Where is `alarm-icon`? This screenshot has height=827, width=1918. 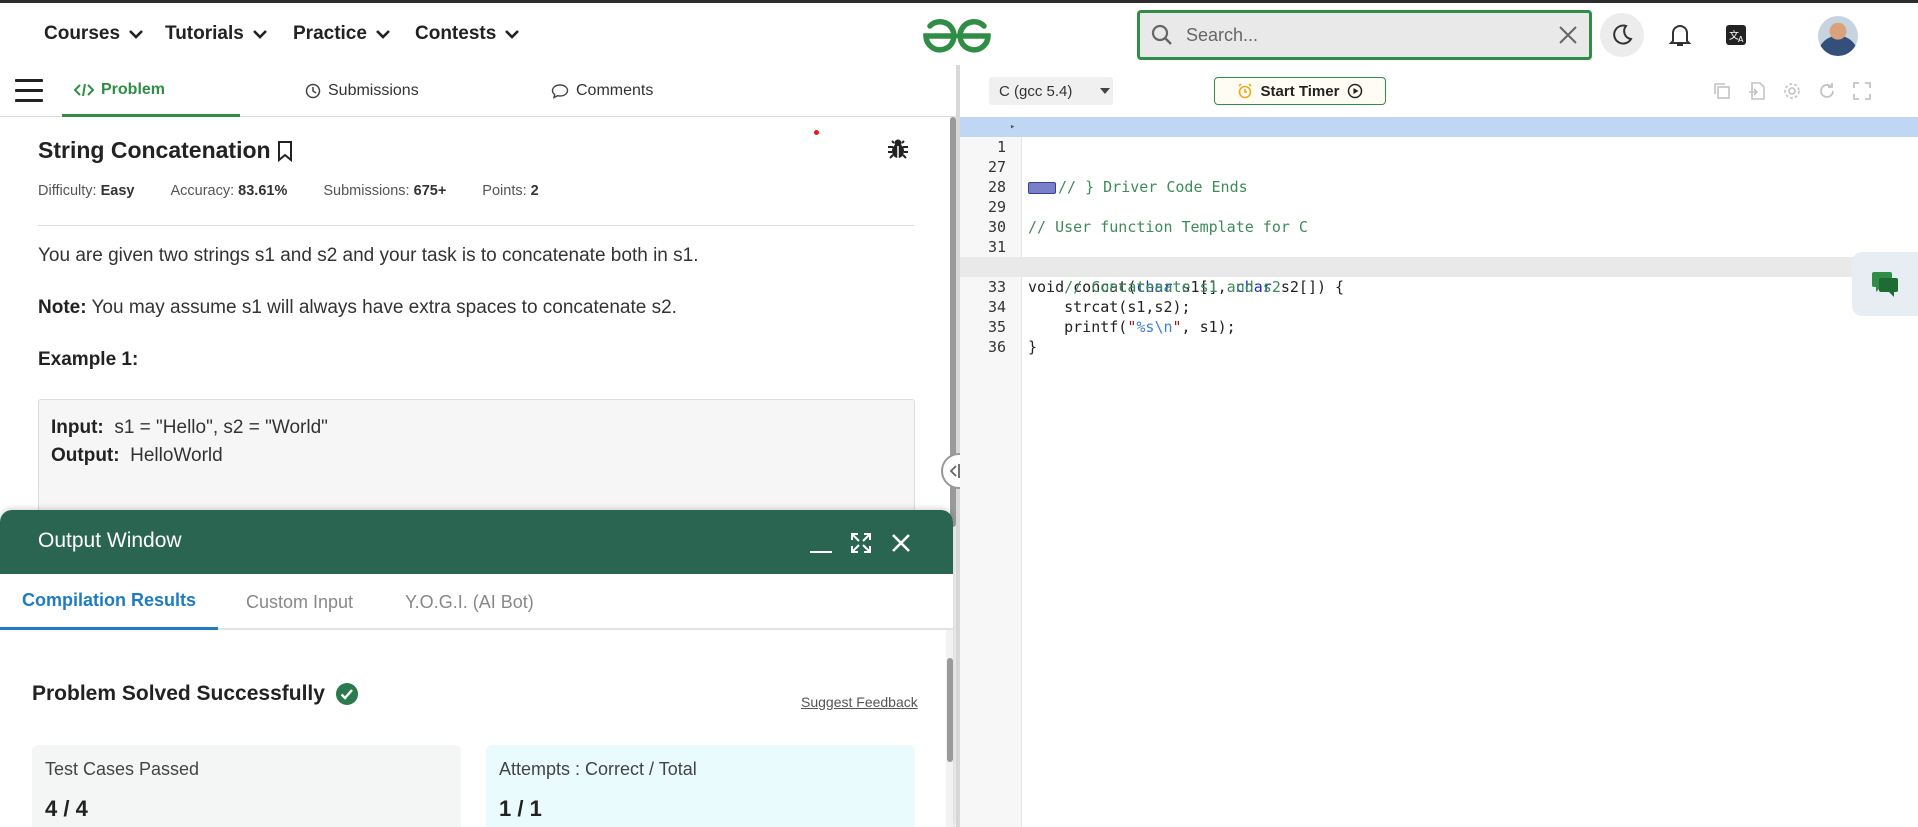 alarm-icon is located at coordinates (1244, 91).